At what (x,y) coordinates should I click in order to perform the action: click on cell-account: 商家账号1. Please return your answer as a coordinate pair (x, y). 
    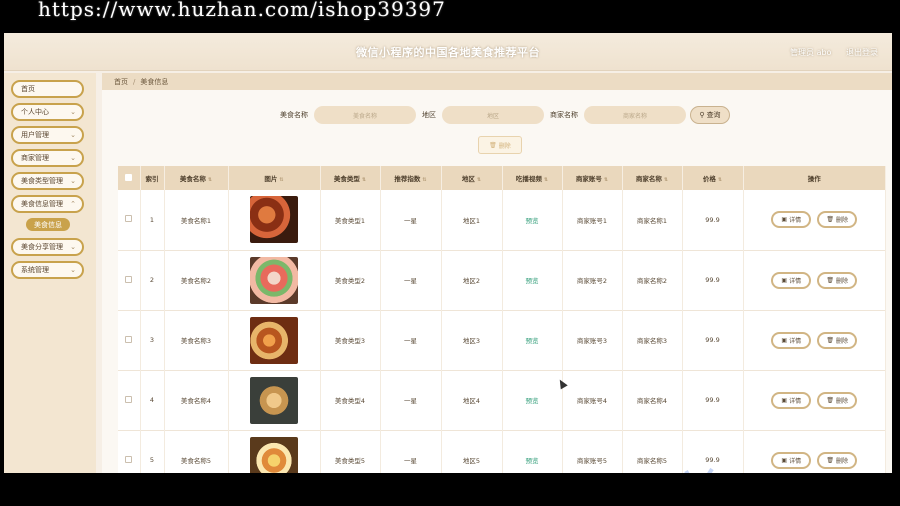
    Looking at the image, I should click on (592, 220).